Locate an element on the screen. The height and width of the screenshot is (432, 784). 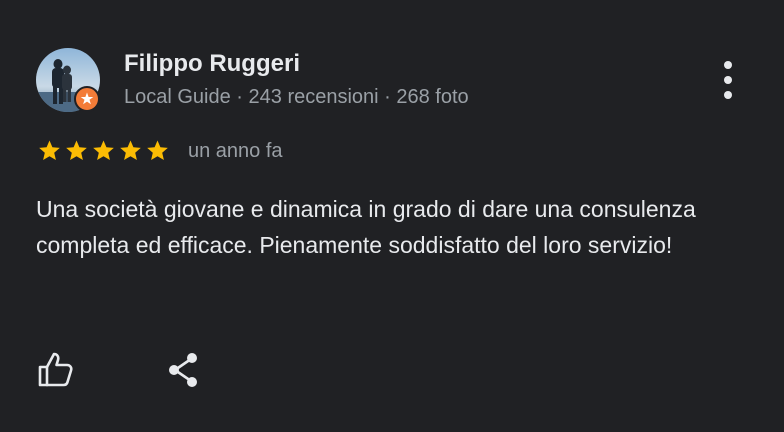
local-guide-badge-icon is located at coordinates (87, 99).